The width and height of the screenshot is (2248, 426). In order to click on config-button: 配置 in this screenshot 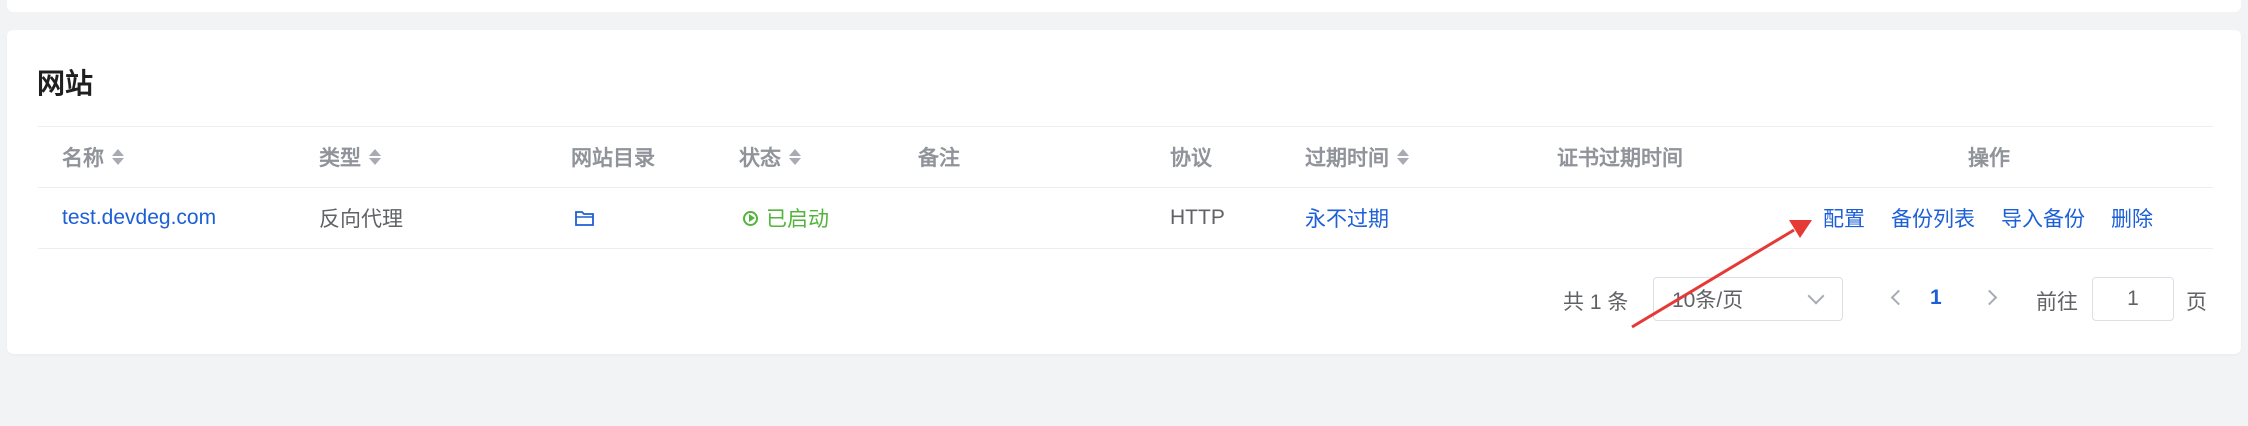, I will do `click(1844, 218)`.